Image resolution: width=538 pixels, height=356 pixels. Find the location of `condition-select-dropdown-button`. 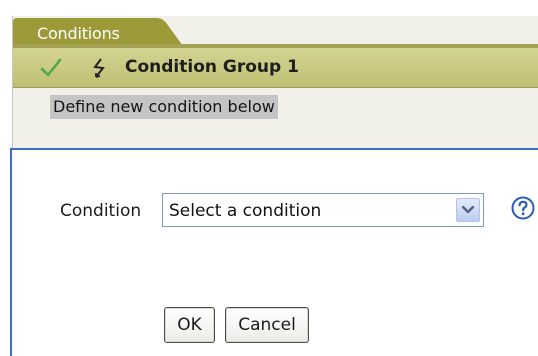

condition-select-dropdown-button is located at coordinates (468, 210).